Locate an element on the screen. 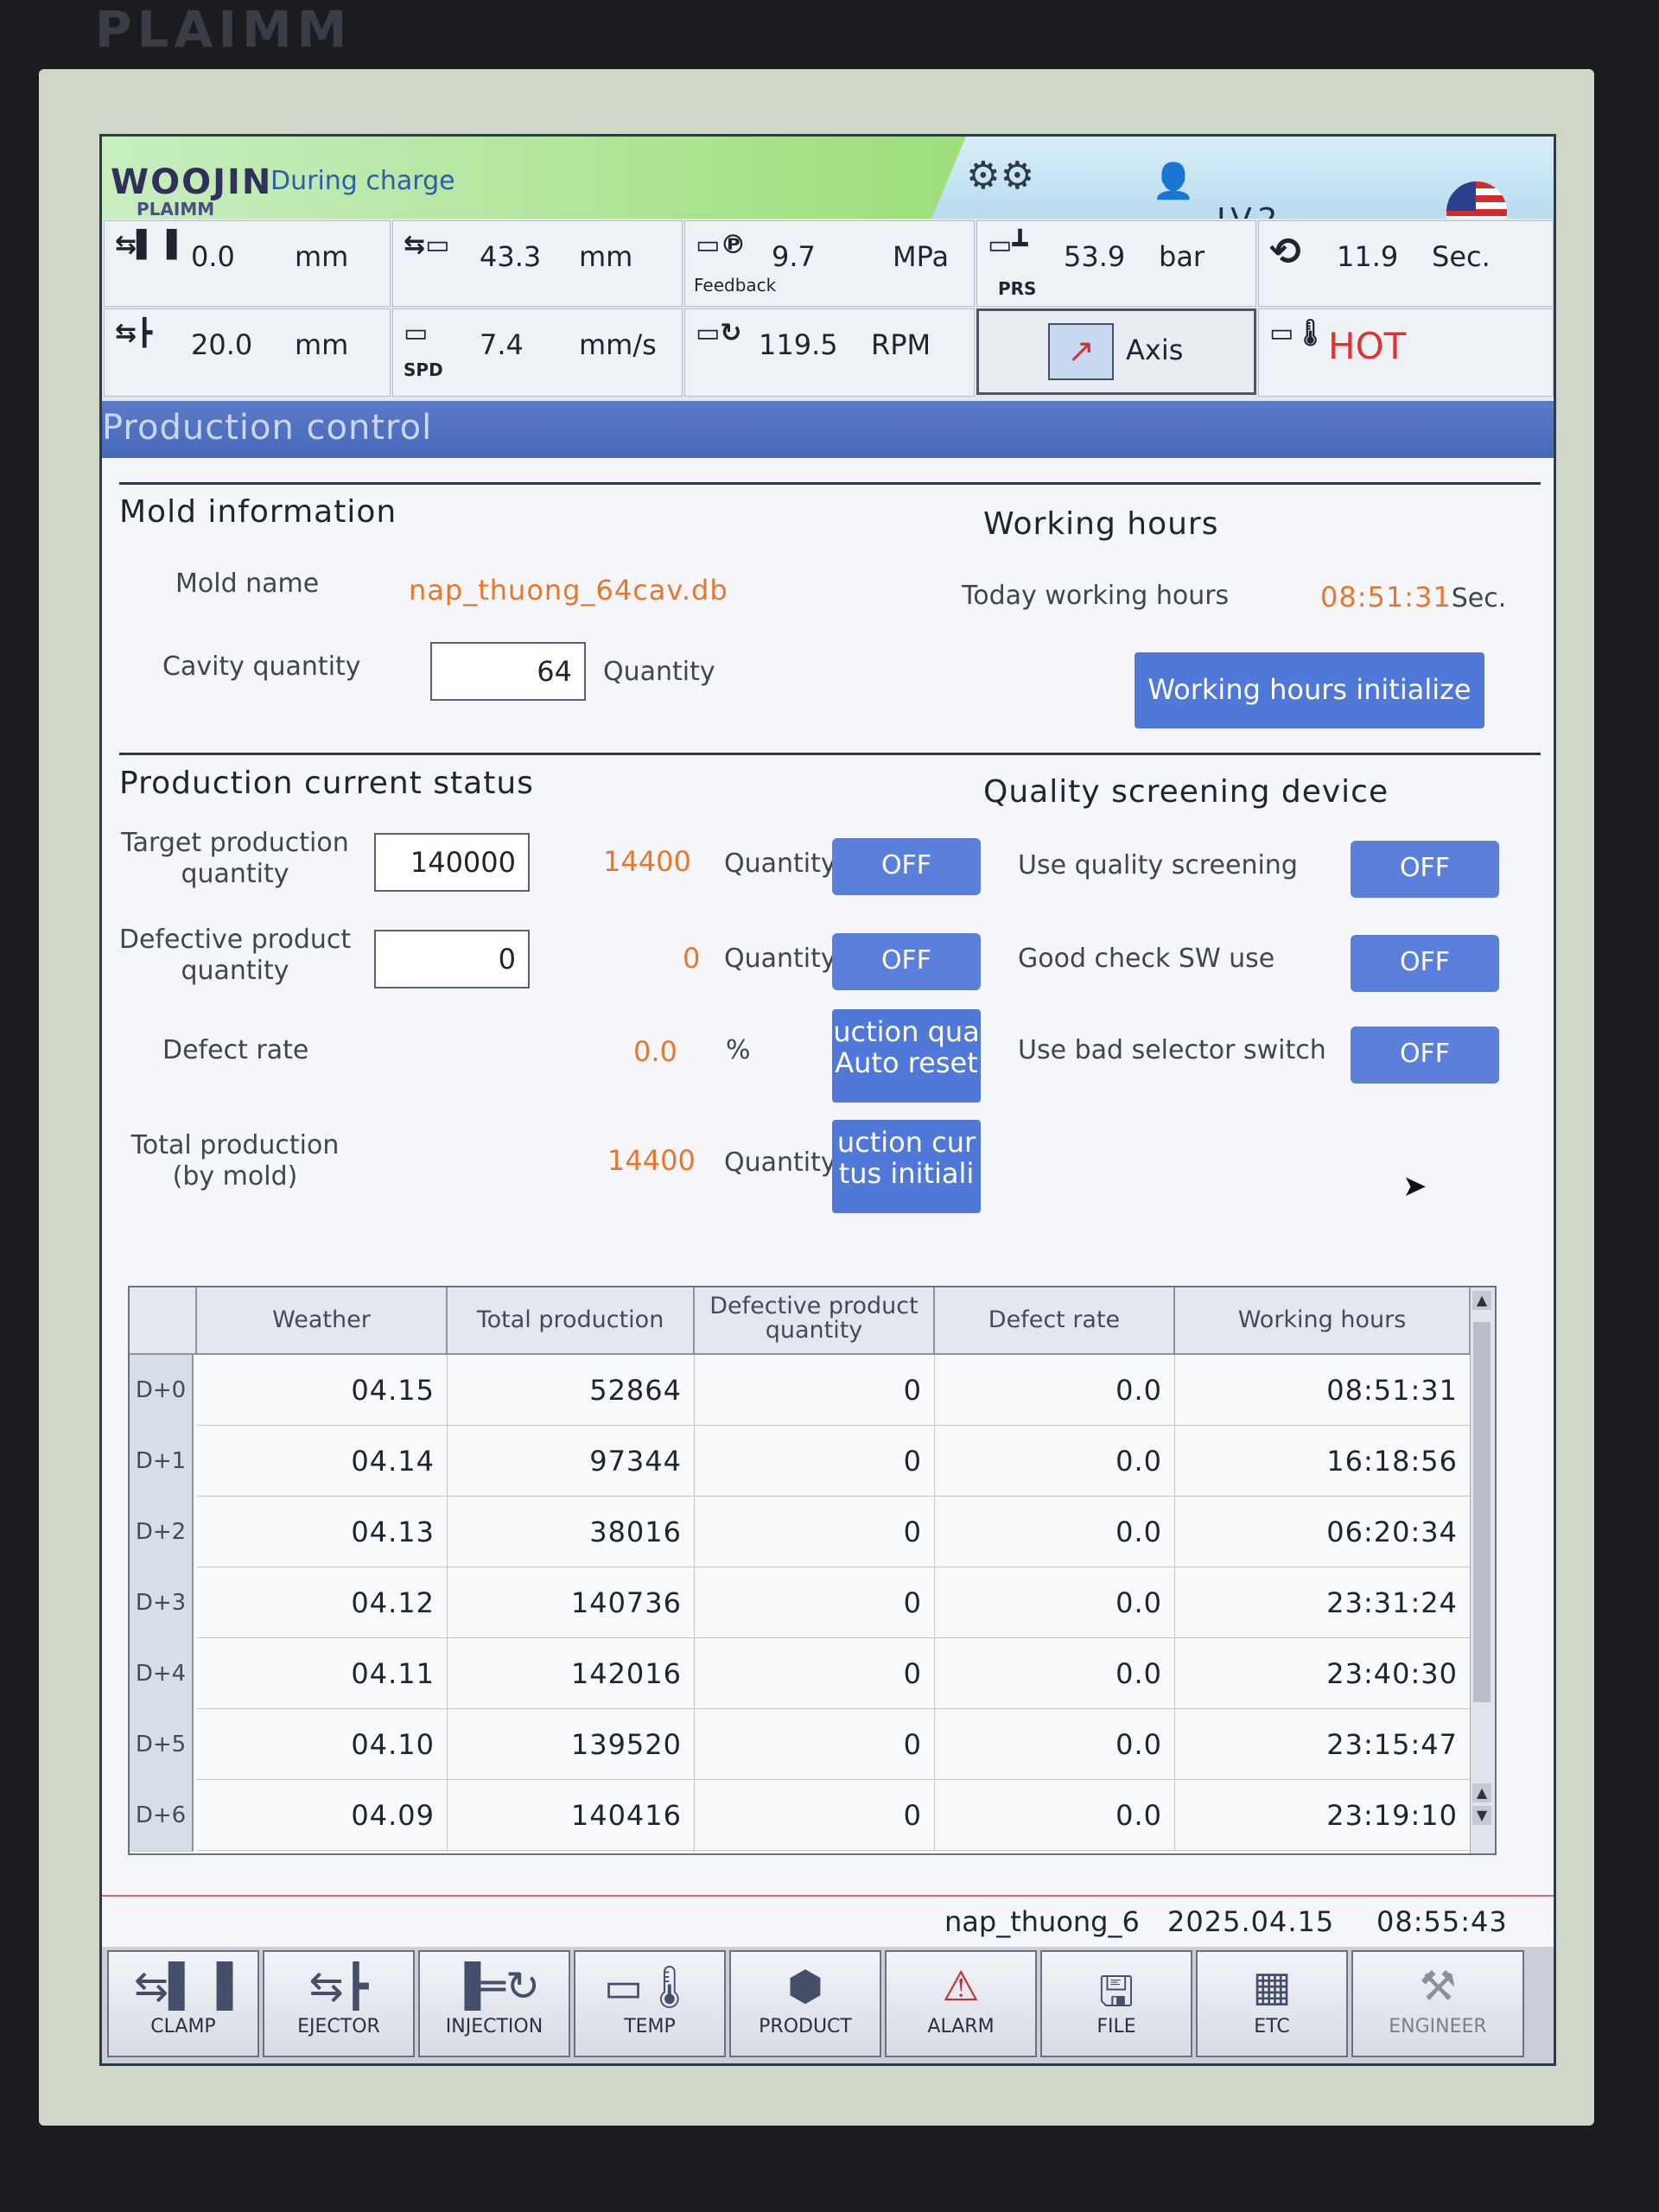 This screenshot has width=1659, height=2212. mold-info-heading: Mold information is located at coordinates (258, 512).